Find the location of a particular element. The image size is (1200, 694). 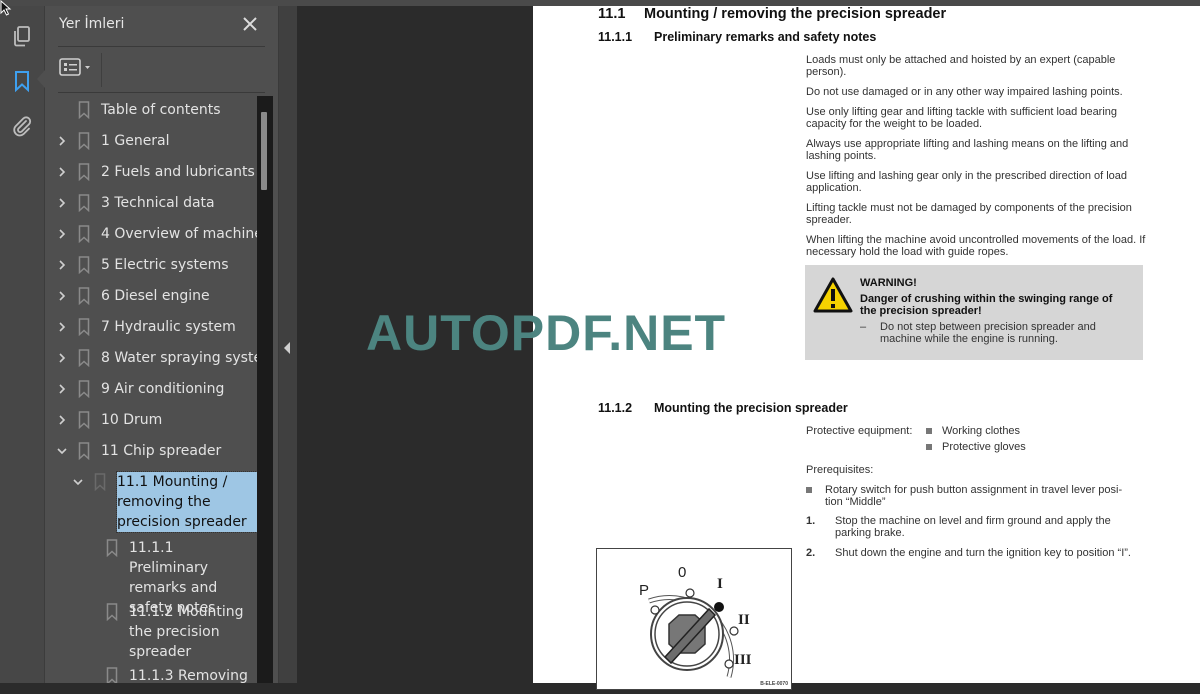

prerequisites-label: Prerequisites: is located at coordinates (840, 470).